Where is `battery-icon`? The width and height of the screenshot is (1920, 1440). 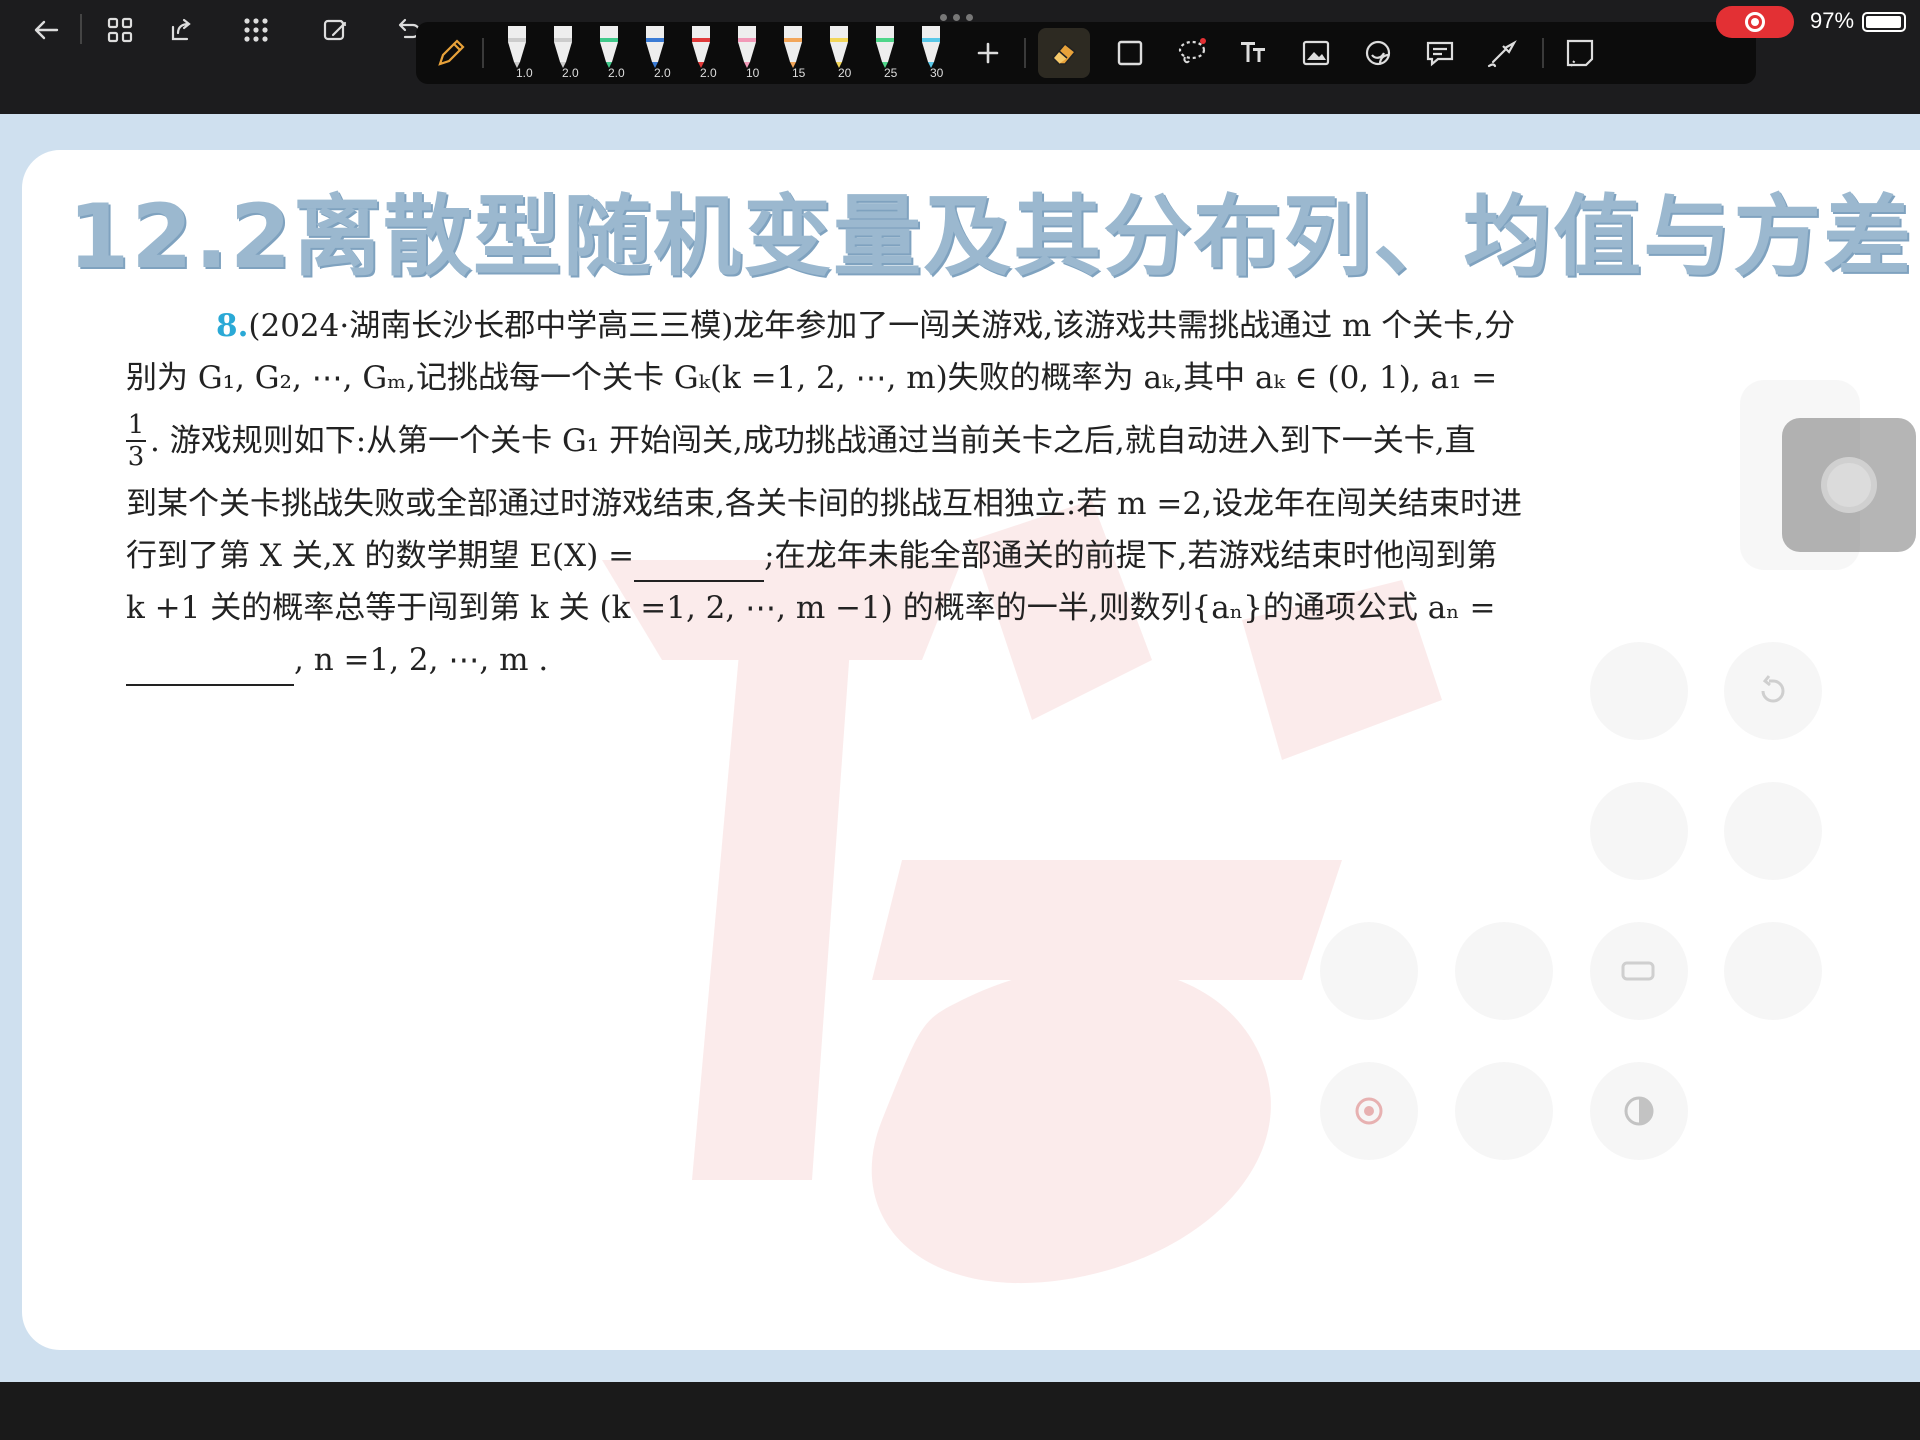 battery-icon is located at coordinates (1884, 22).